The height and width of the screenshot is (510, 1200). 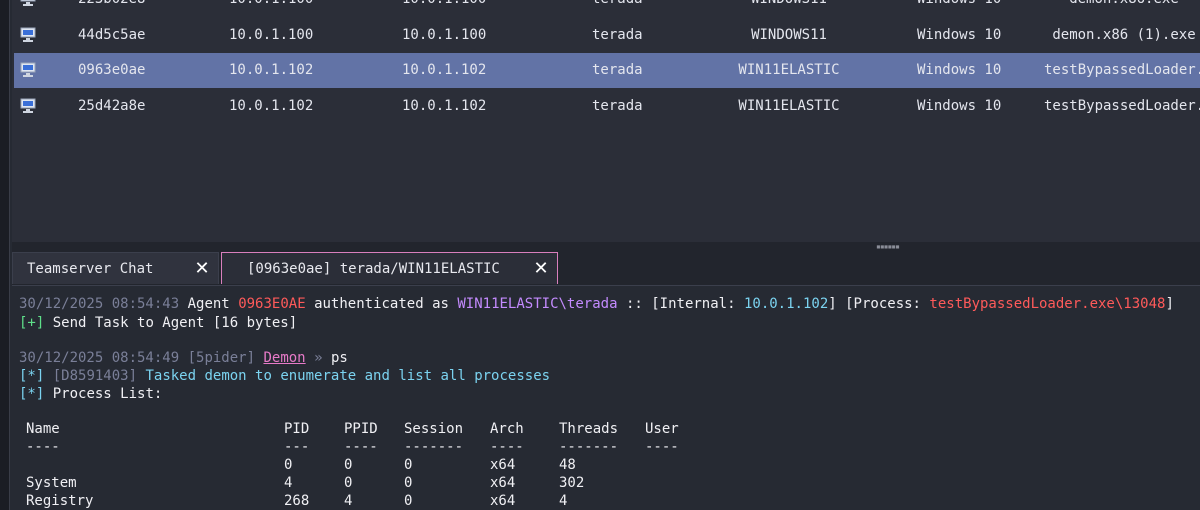 I want to click on line-tail: ], so click(x=1169, y=304).